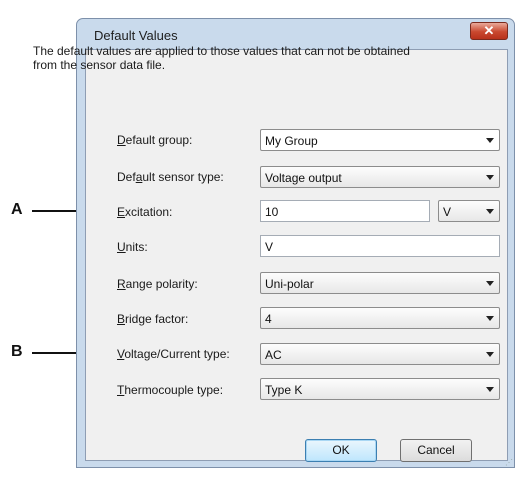 Image resolution: width=515 pixels, height=486 pixels. What do you see at coordinates (436, 450) in the screenshot?
I see `cancel-button: Cancel` at bounding box center [436, 450].